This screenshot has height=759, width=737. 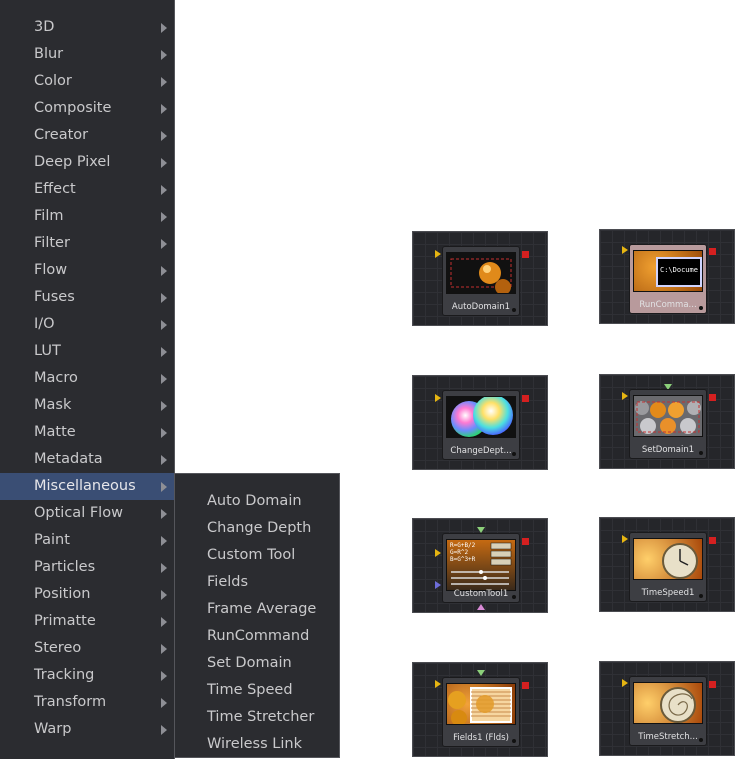 I want to click on menu-item-label: Particles, so click(x=65, y=567).